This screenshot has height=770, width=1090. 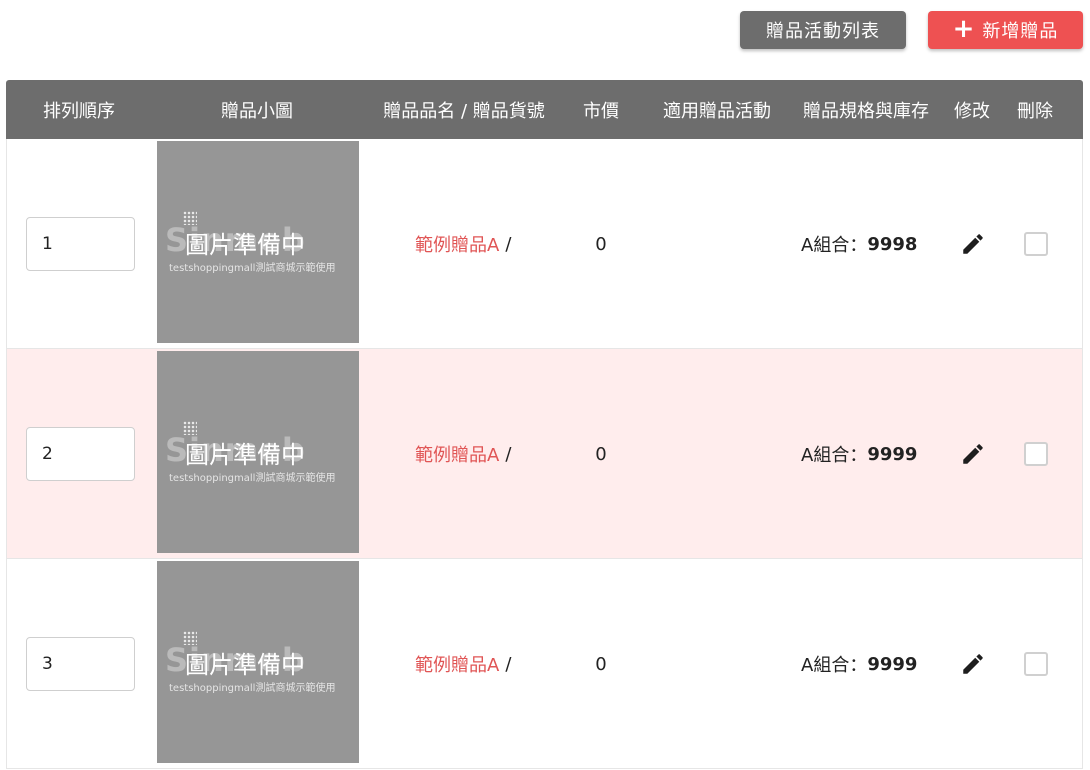 I want to click on header-edit: 修改, so click(x=972, y=111).